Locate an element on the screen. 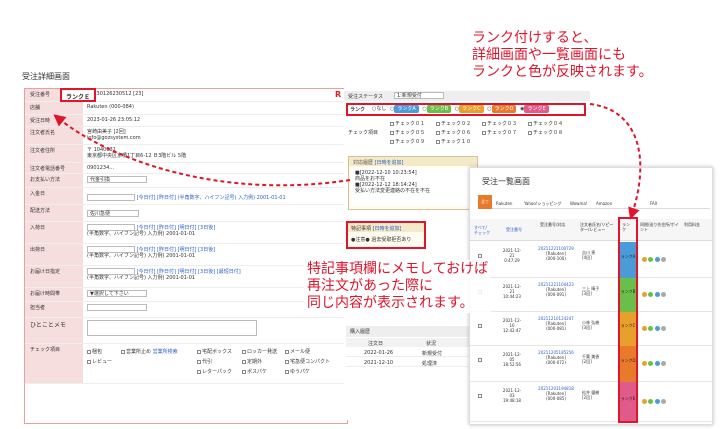 Image resolution: width=721 pixels, height=429 pixels. table-row: 2022-01-26 新規受付 is located at coordinates (410, 352).